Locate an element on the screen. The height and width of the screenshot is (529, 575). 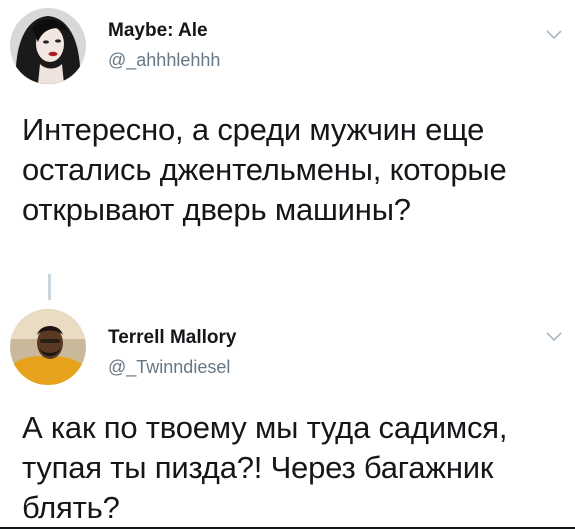
avatar-maybe-ale is located at coordinates (48, 46).